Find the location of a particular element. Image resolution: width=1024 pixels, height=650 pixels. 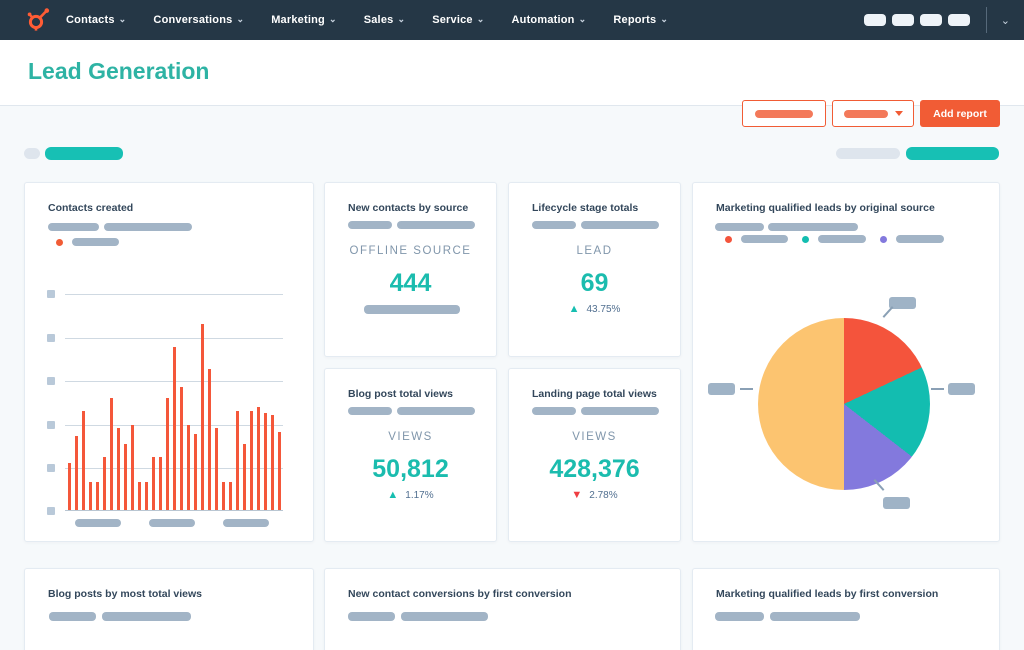

card-title: New contacts by source is located at coordinates (408, 208).